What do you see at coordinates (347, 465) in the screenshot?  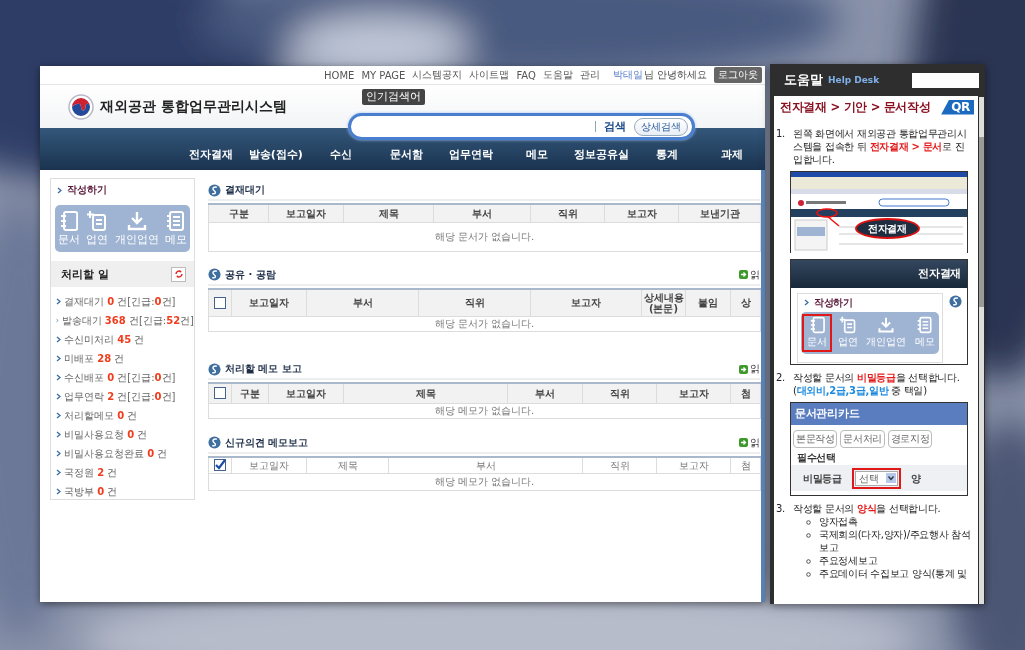 I see `column-header: 제목` at bounding box center [347, 465].